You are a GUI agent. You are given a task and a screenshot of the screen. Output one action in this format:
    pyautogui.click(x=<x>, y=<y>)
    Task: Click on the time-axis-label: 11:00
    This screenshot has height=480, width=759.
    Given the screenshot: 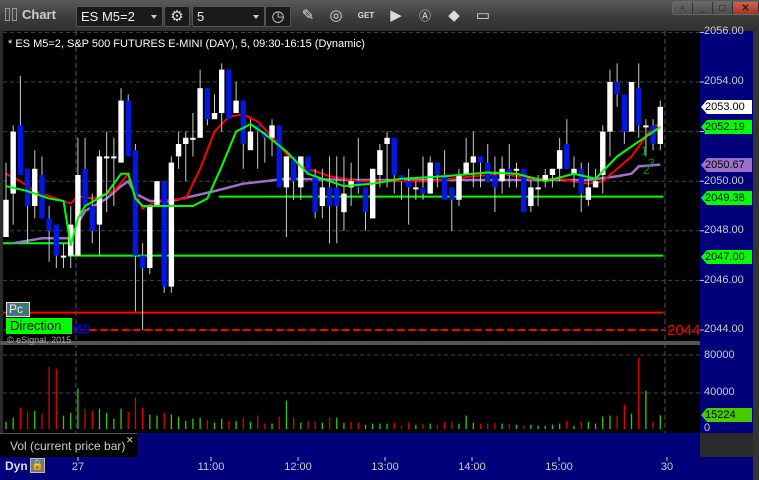 What is the action you would take?
    pyautogui.click(x=211, y=467)
    